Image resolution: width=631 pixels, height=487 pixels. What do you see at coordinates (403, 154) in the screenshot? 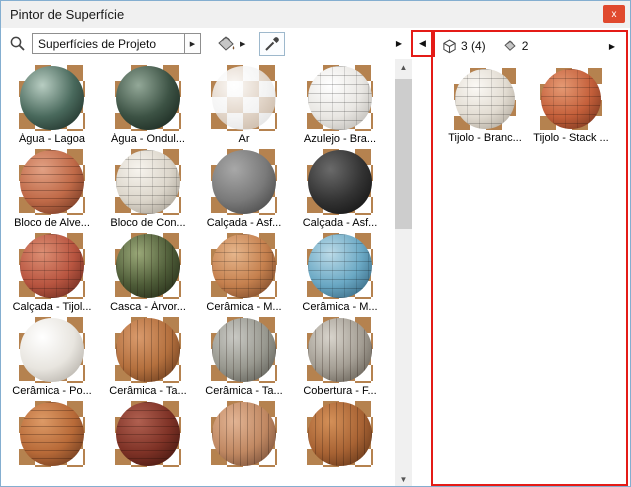
I see `scrollbar-thumb` at bounding box center [403, 154].